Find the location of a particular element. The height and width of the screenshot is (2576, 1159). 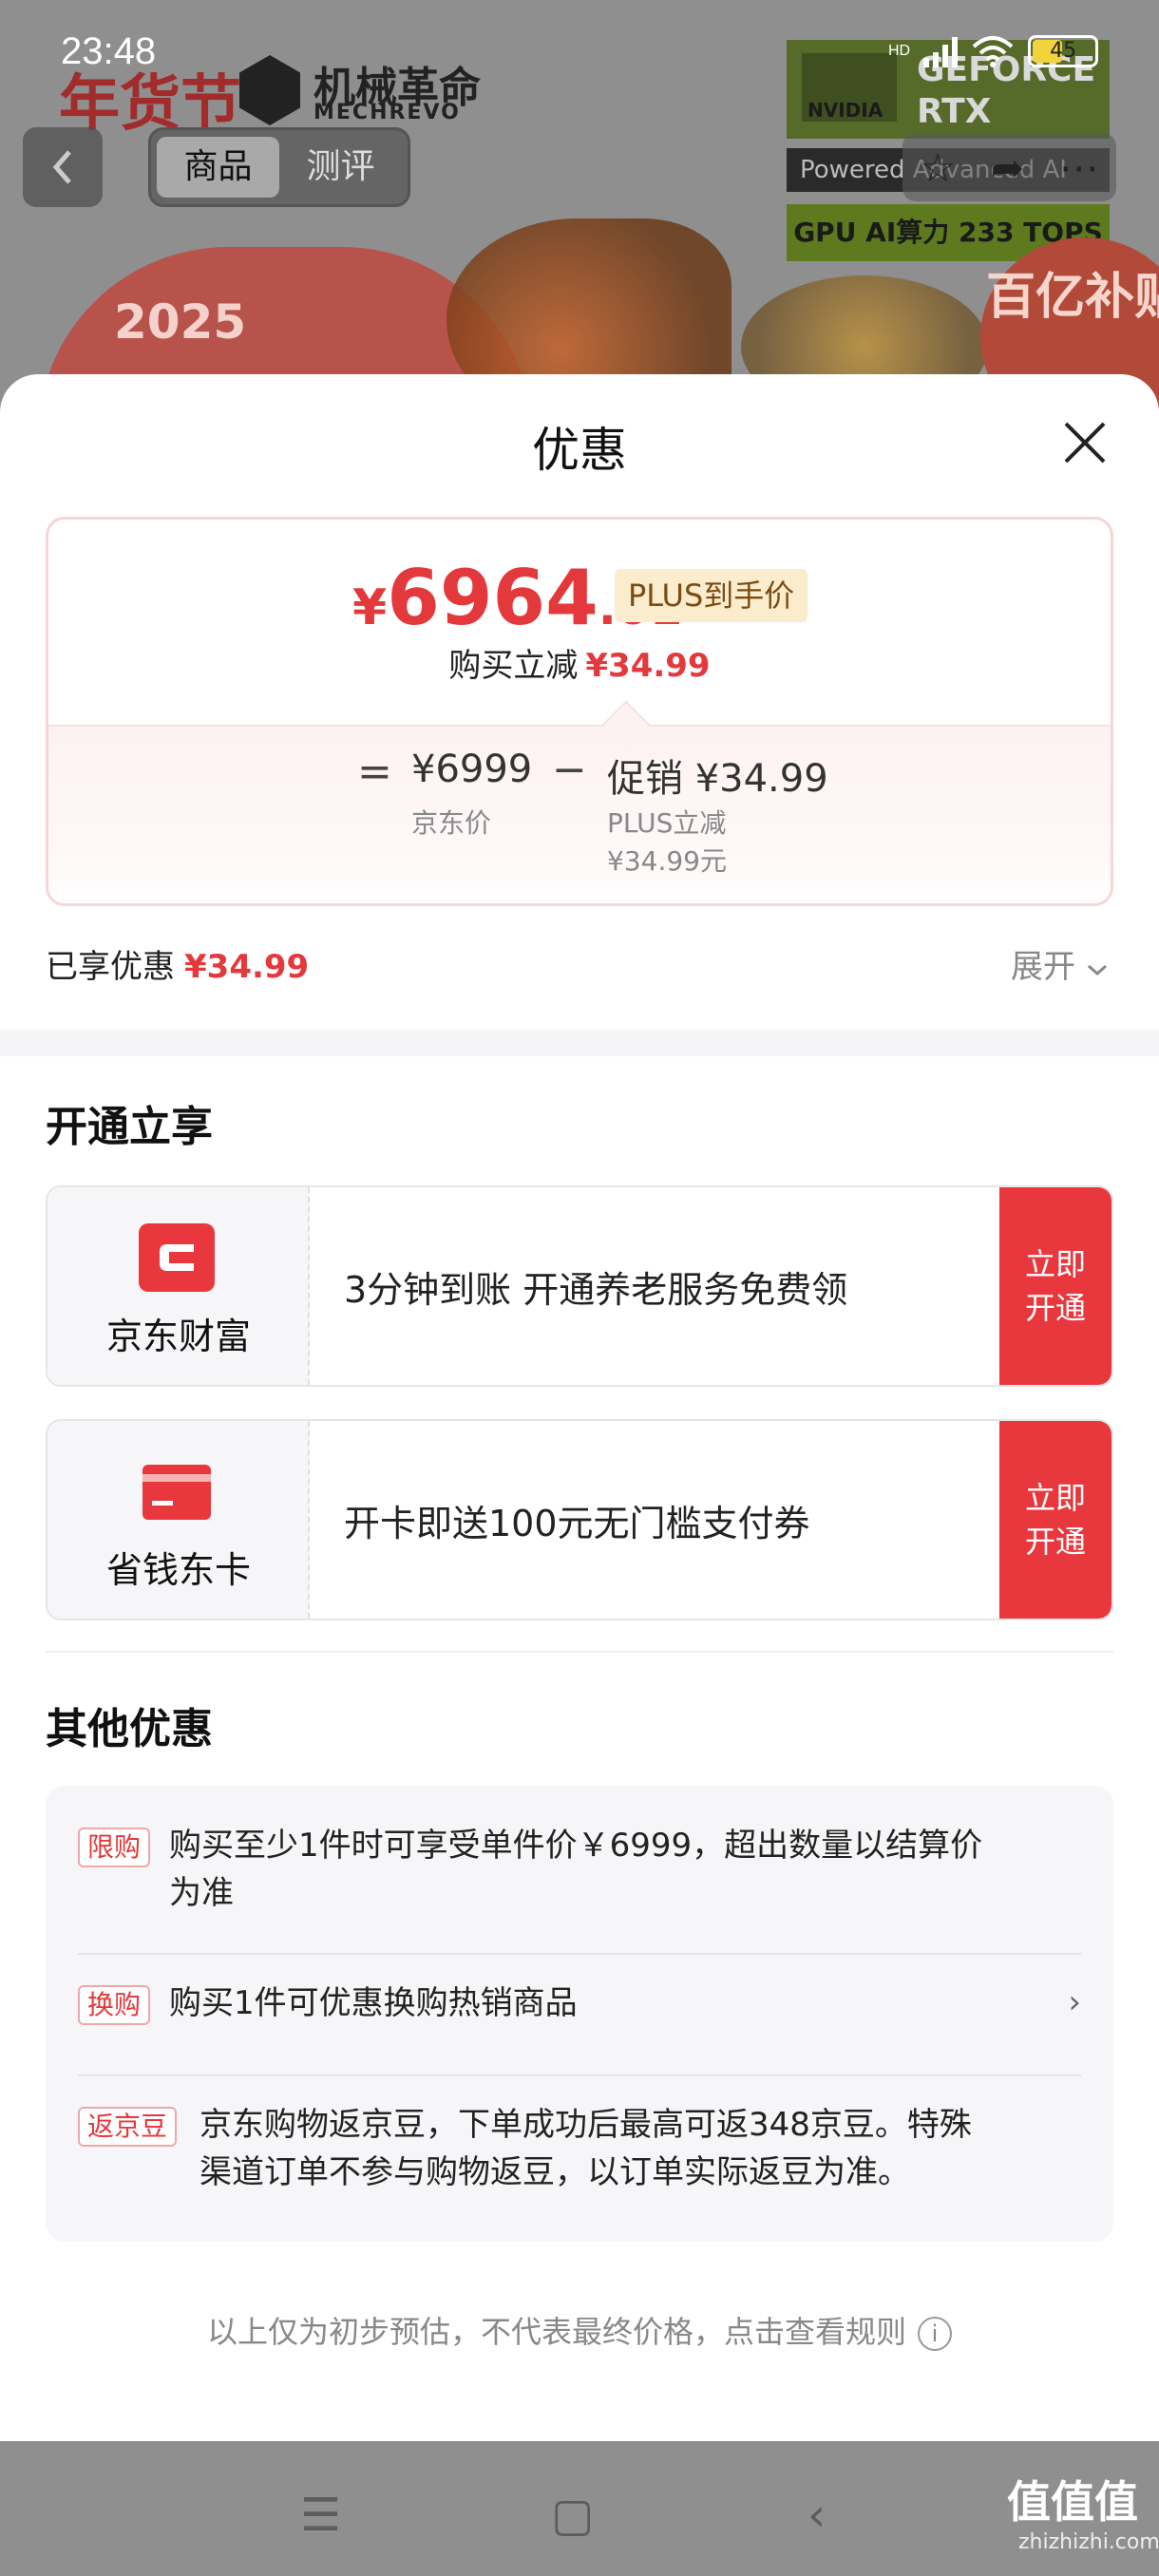

expand-button: 展开 is located at coordinates (1060, 963).